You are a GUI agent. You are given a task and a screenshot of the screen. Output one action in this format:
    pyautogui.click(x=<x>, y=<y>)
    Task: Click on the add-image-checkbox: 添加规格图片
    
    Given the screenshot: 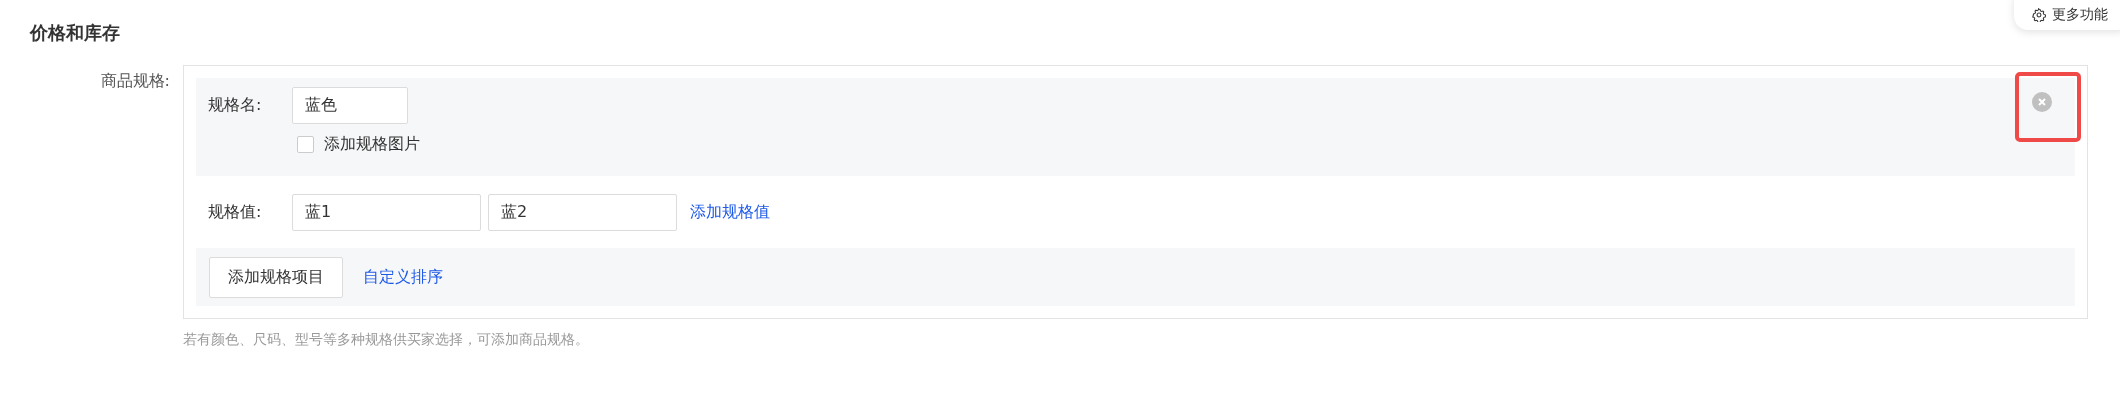 What is the action you would take?
    pyautogui.click(x=1180, y=144)
    